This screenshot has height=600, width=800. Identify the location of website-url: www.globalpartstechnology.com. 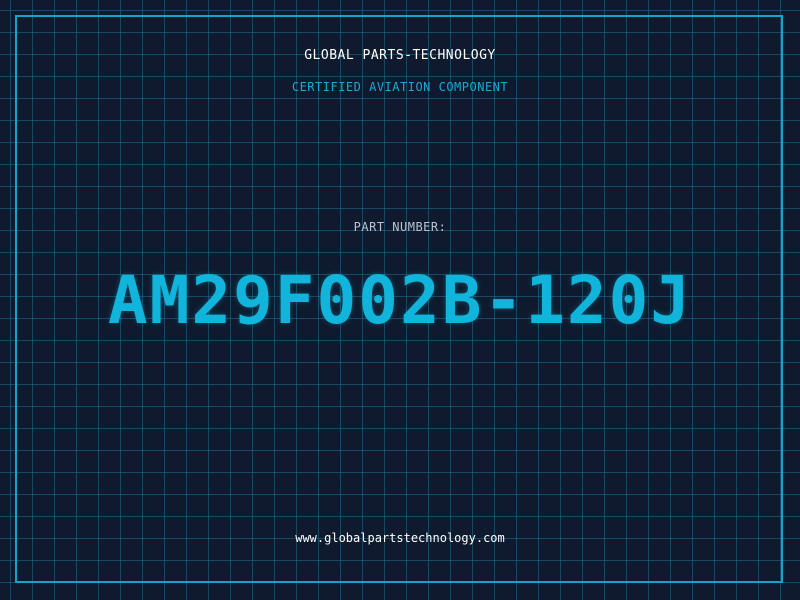
(400, 538).